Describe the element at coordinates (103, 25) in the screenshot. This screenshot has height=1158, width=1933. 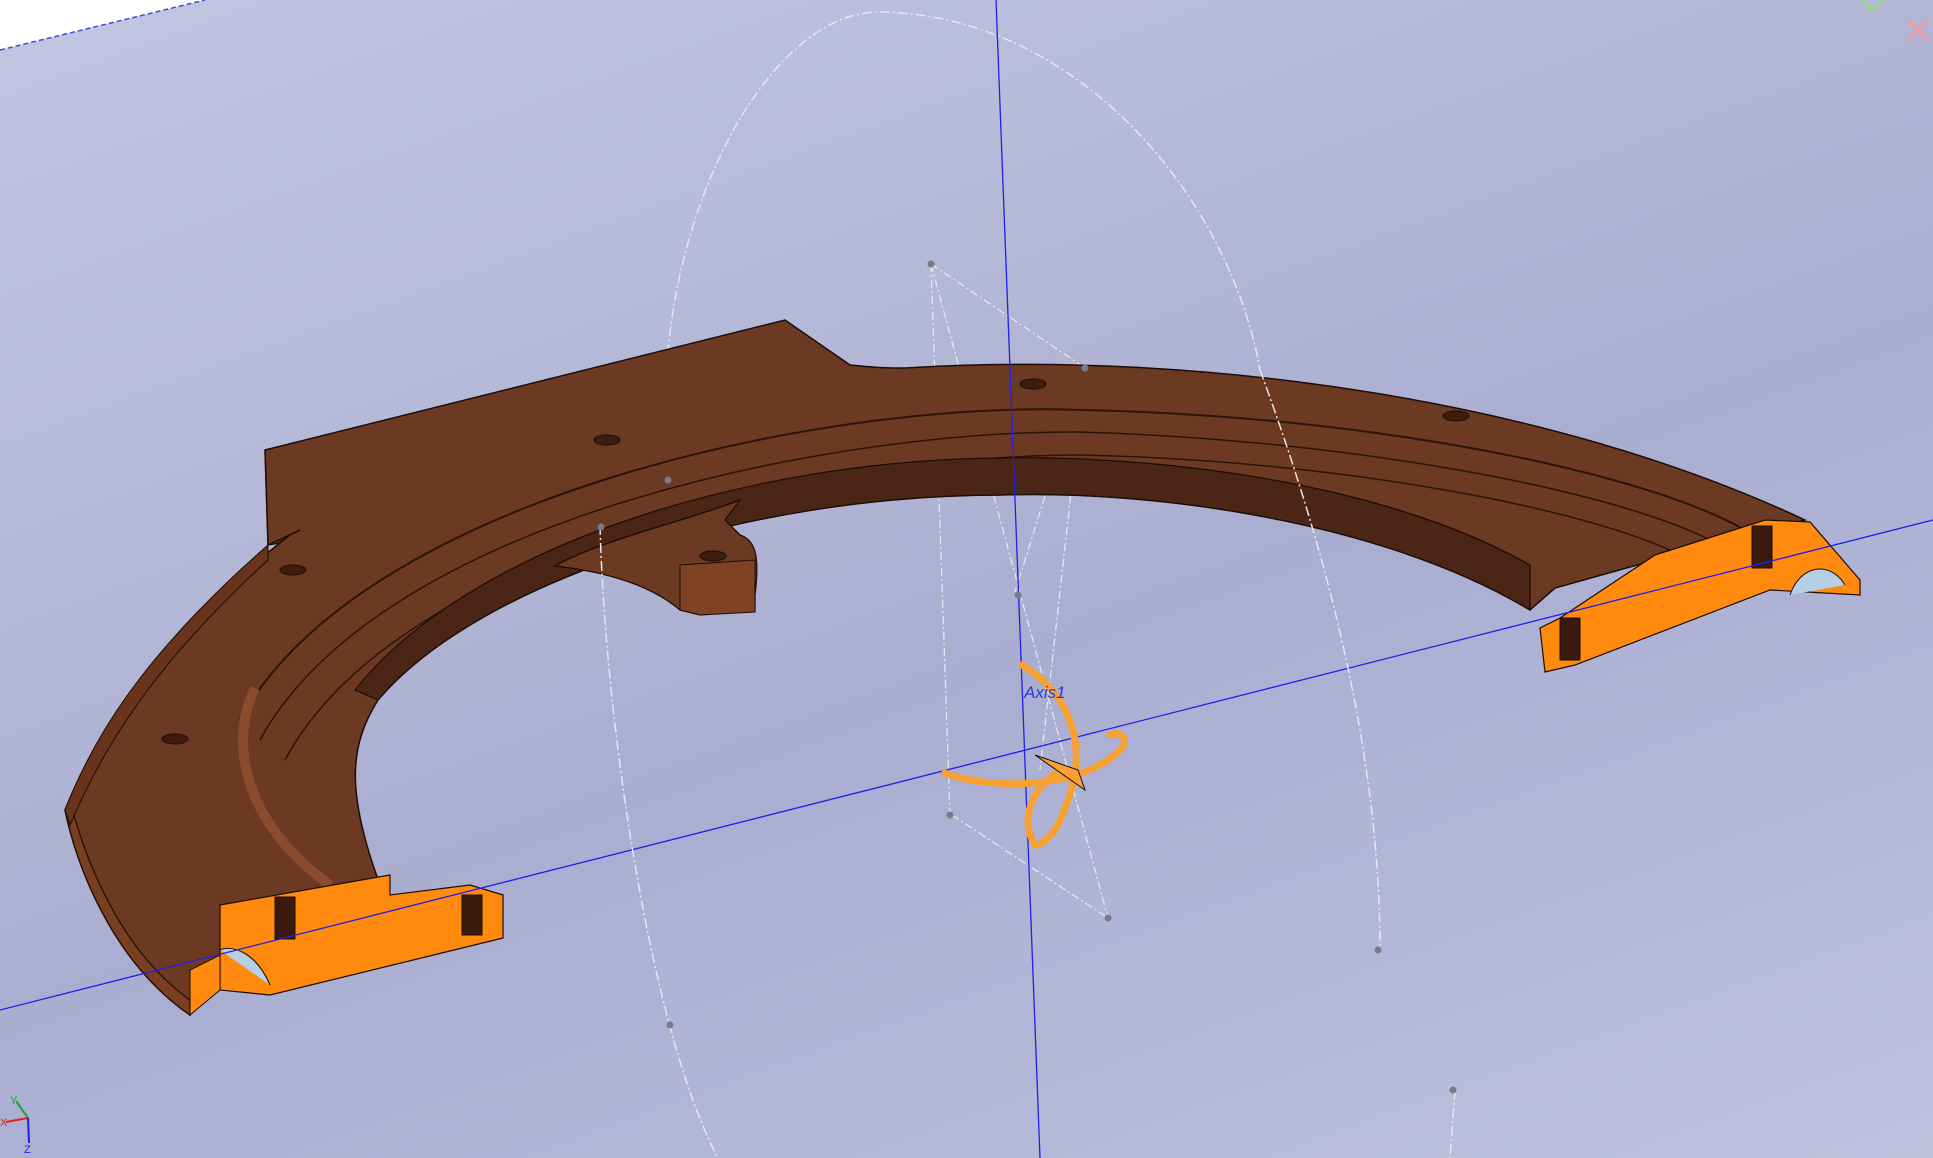
I see `plane-edge` at that location.